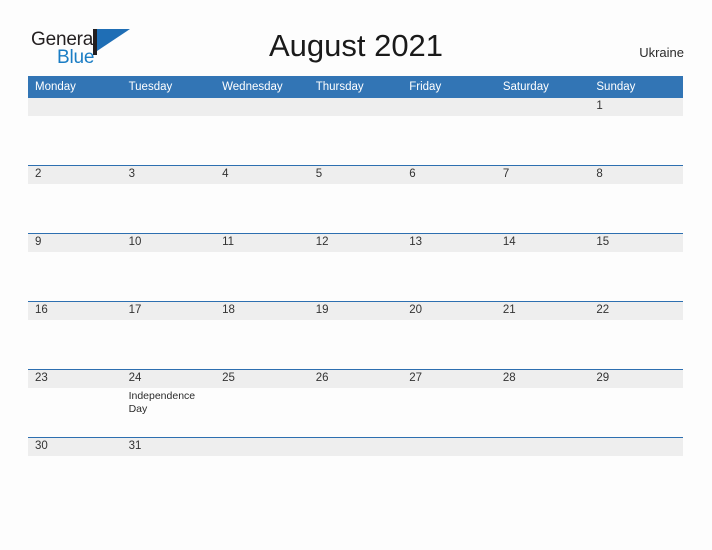  I want to click on day-cell-content: 5, so click(355, 199).